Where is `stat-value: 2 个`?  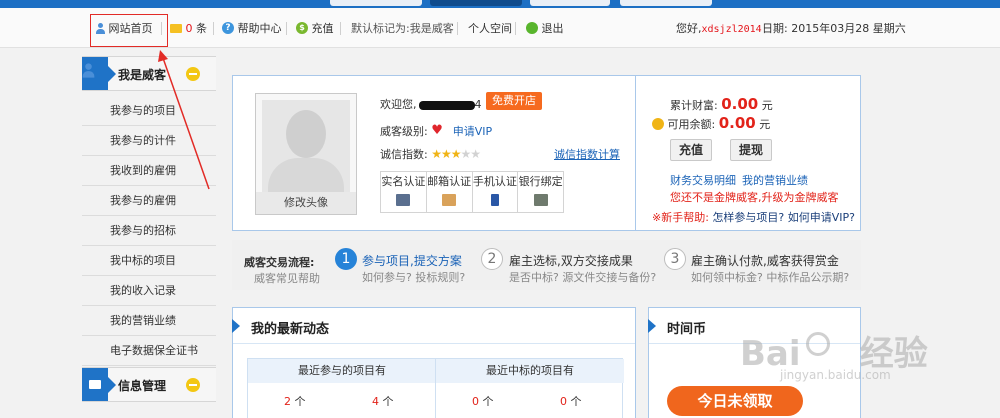 stat-value: 2 个 is located at coordinates (295, 401).